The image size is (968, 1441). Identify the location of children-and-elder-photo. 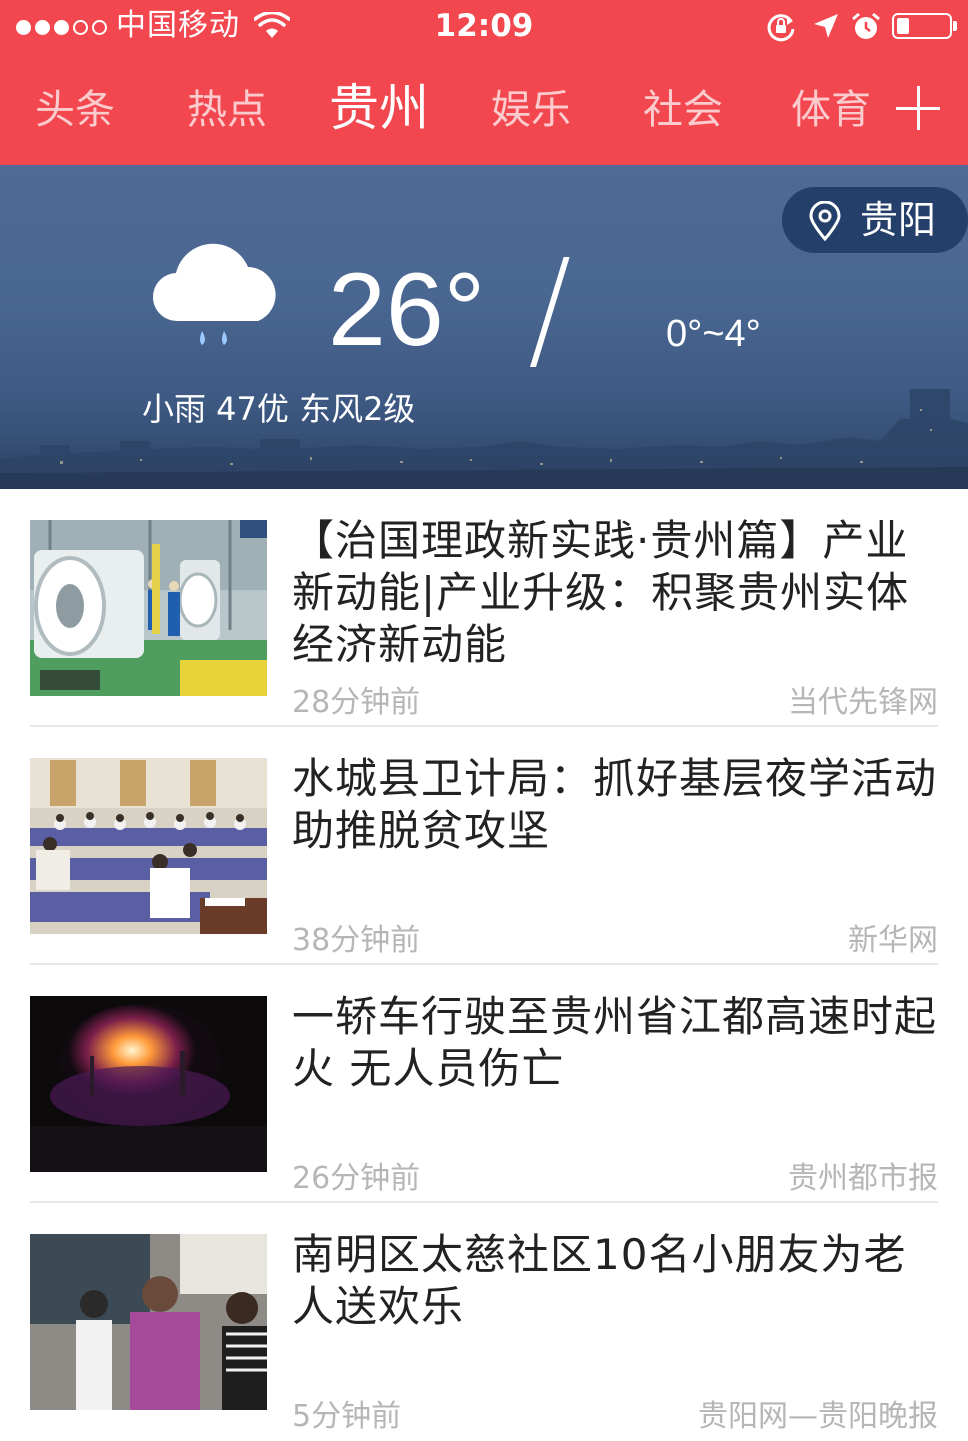
(148, 1322).